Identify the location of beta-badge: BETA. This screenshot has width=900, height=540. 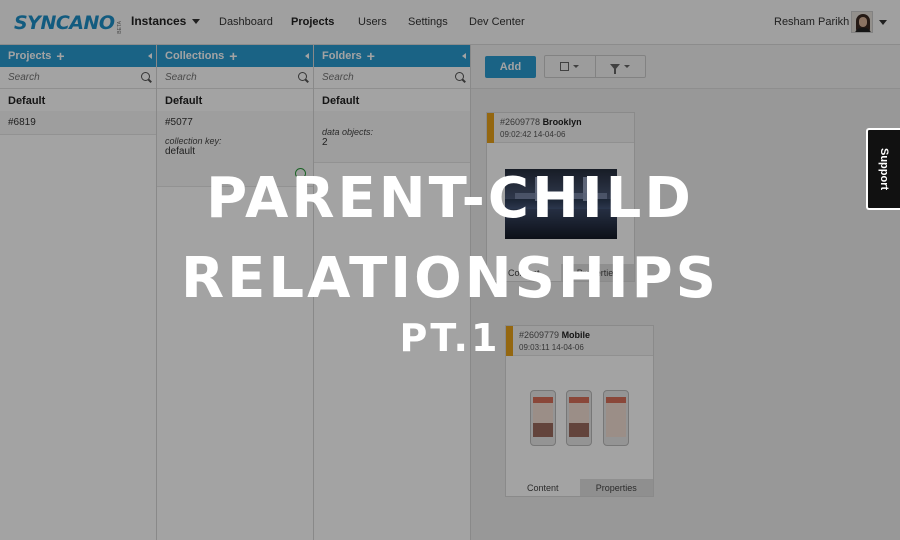
(119, 27).